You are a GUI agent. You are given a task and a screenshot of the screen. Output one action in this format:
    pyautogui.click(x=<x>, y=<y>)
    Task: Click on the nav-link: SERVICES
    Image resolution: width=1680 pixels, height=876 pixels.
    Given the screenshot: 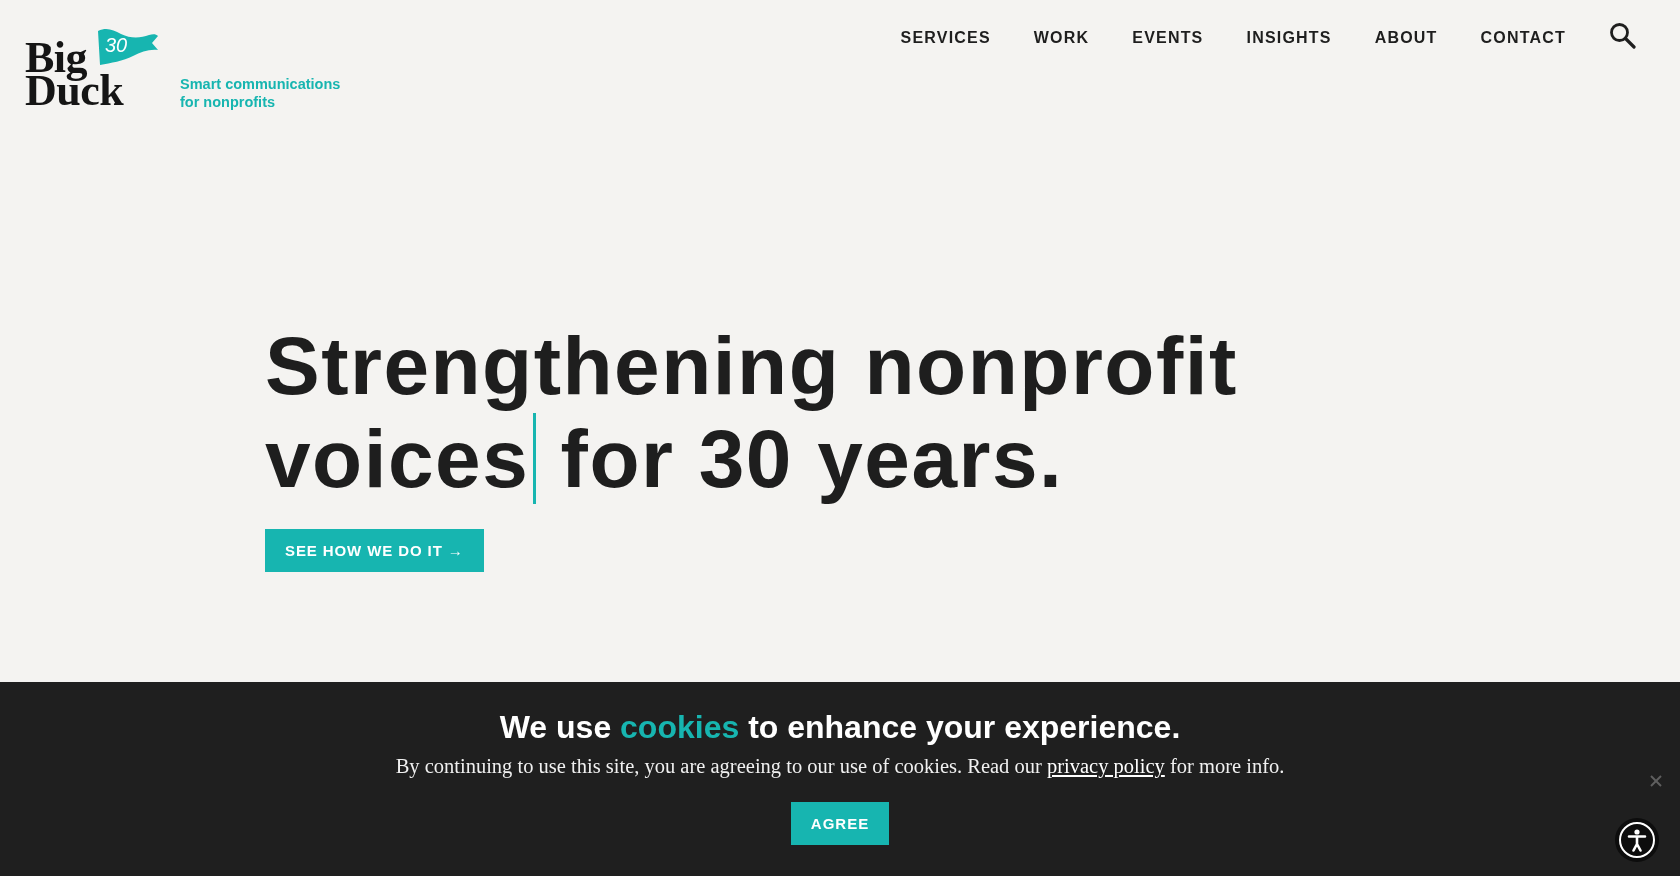 What is the action you would take?
    pyautogui.click(x=945, y=38)
    